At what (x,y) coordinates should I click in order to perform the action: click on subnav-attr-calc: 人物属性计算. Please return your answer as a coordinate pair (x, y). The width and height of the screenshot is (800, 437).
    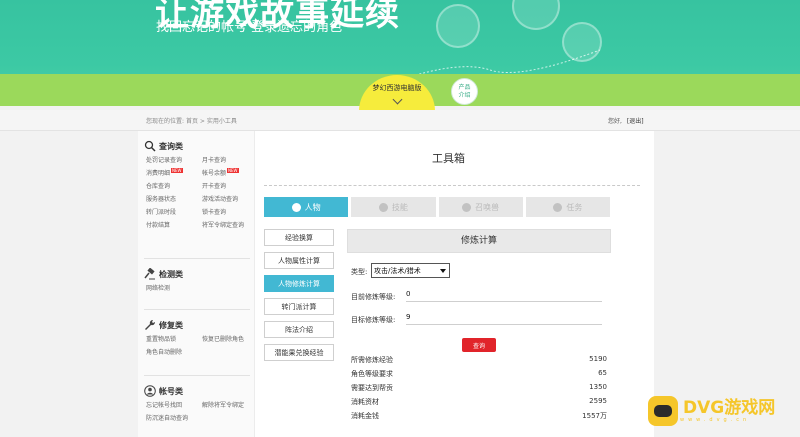
    Looking at the image, I should click on (299, 260).